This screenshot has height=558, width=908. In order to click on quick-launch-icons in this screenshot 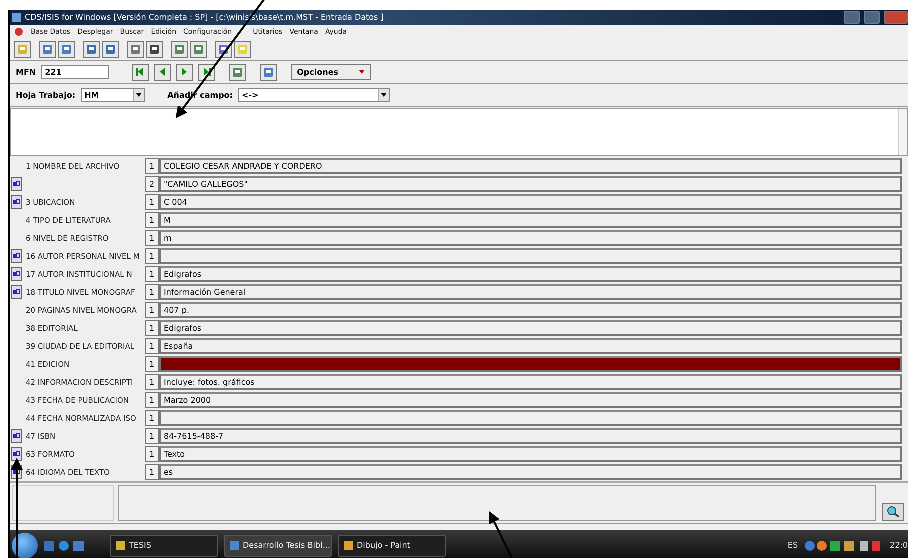, I will do `click(64, 546)`.